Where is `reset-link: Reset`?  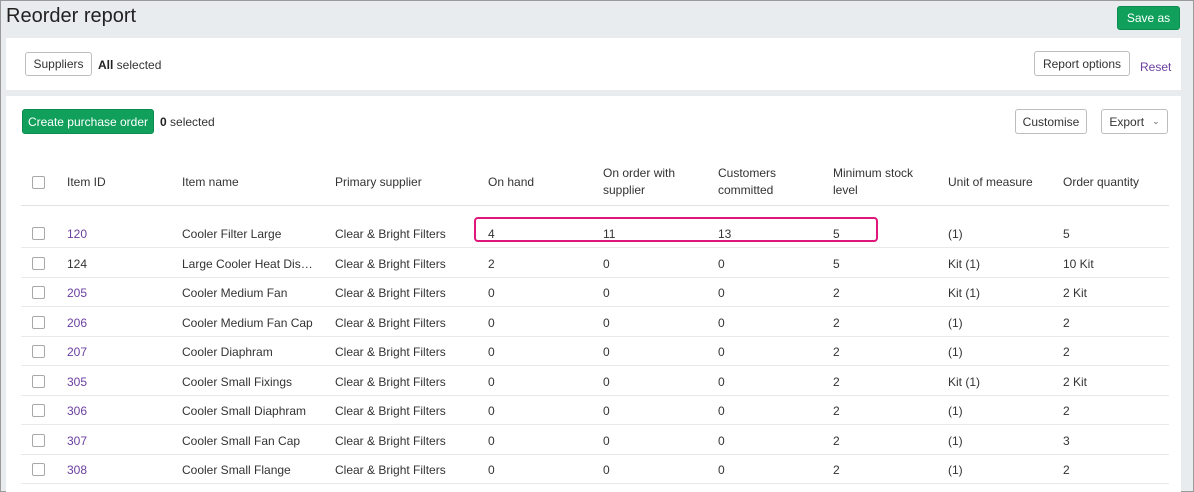
reset-link: Reset is located at coordinates (1155, 67).